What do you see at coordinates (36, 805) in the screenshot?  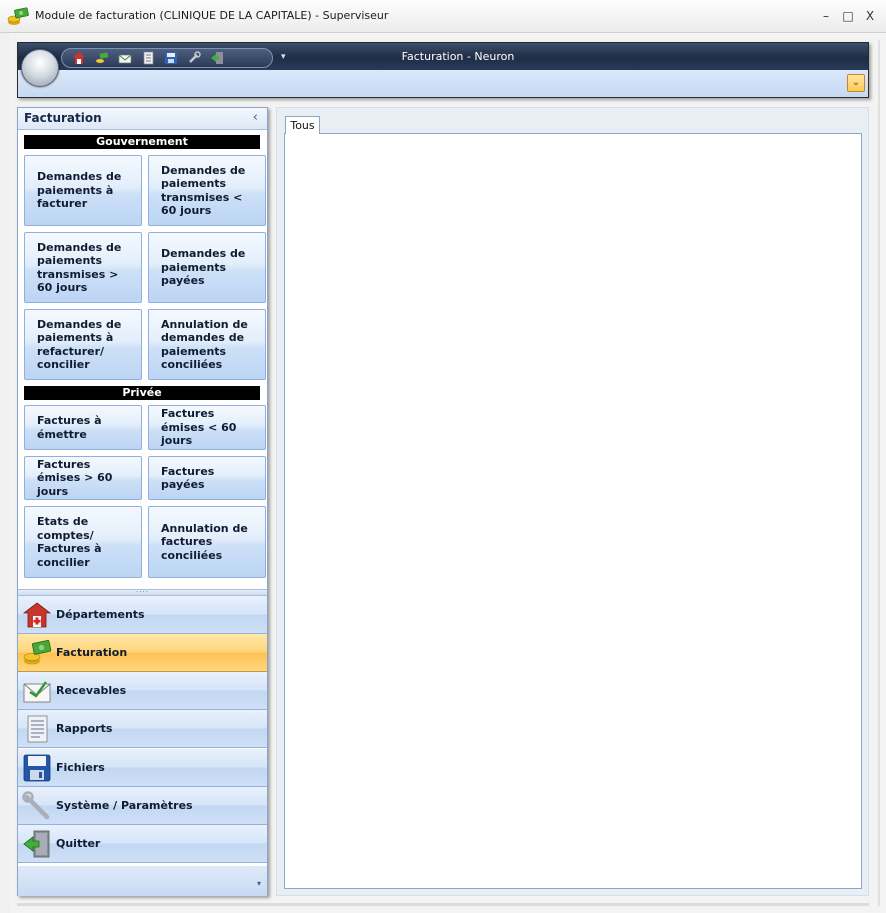 I see `wrench-icon` at bounding box center [36, 805].